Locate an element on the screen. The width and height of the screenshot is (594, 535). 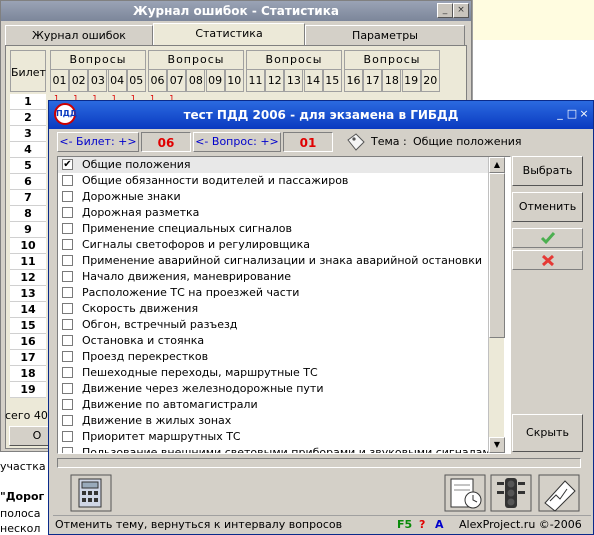
ticket-row-number: 1 is located at coordinates (28, 102).